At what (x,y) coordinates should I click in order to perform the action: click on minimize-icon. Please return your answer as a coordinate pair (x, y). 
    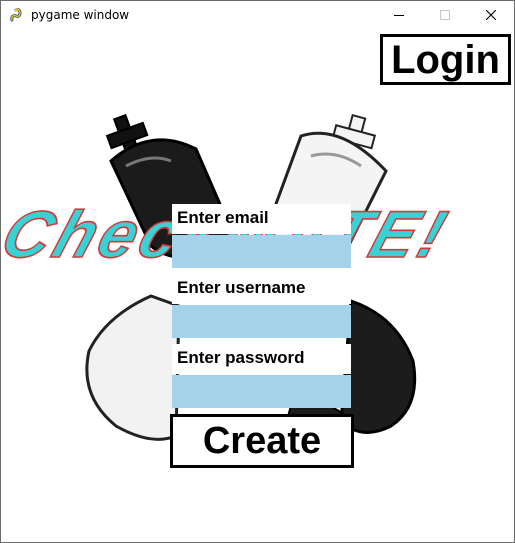
    Looking at the image, I should click on (399, 15).